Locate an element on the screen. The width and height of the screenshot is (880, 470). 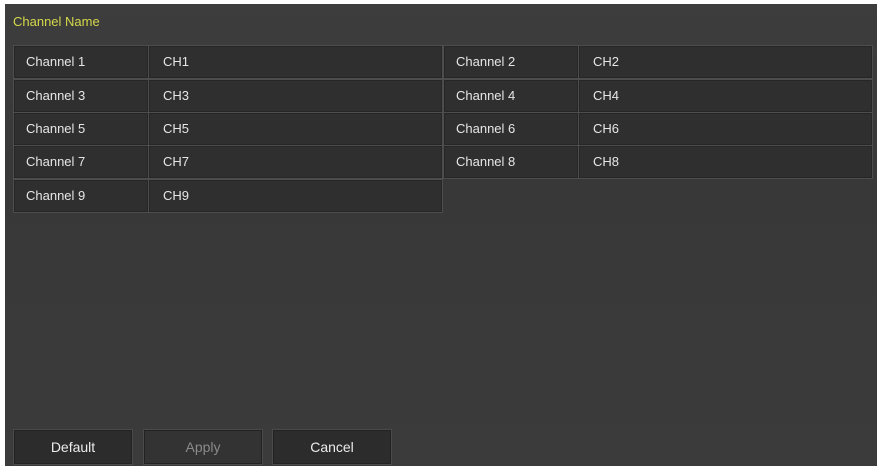
channel-2-label: Channel 2 is located at coordinates (511, 62).